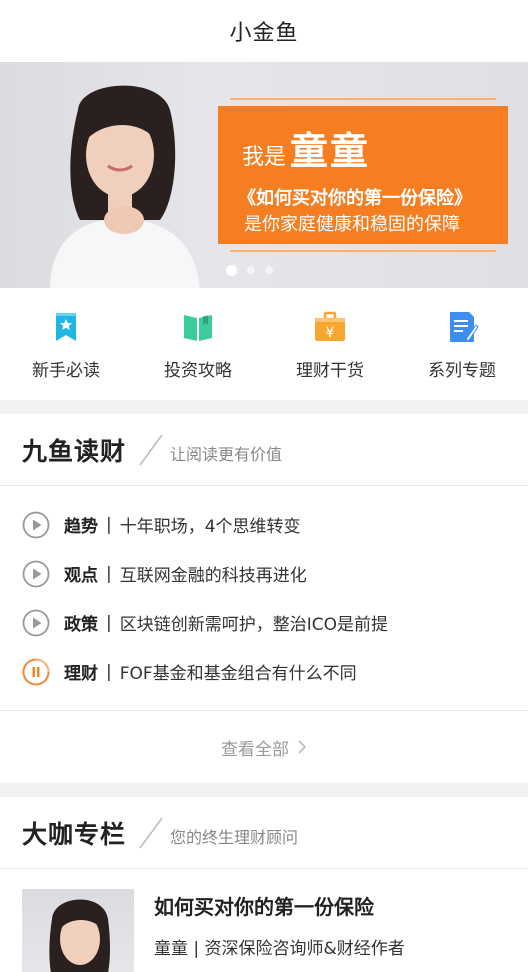 The height and width of the screenshot is (972, 528). I want to click on article-tag: 理财, so click(81, 674).